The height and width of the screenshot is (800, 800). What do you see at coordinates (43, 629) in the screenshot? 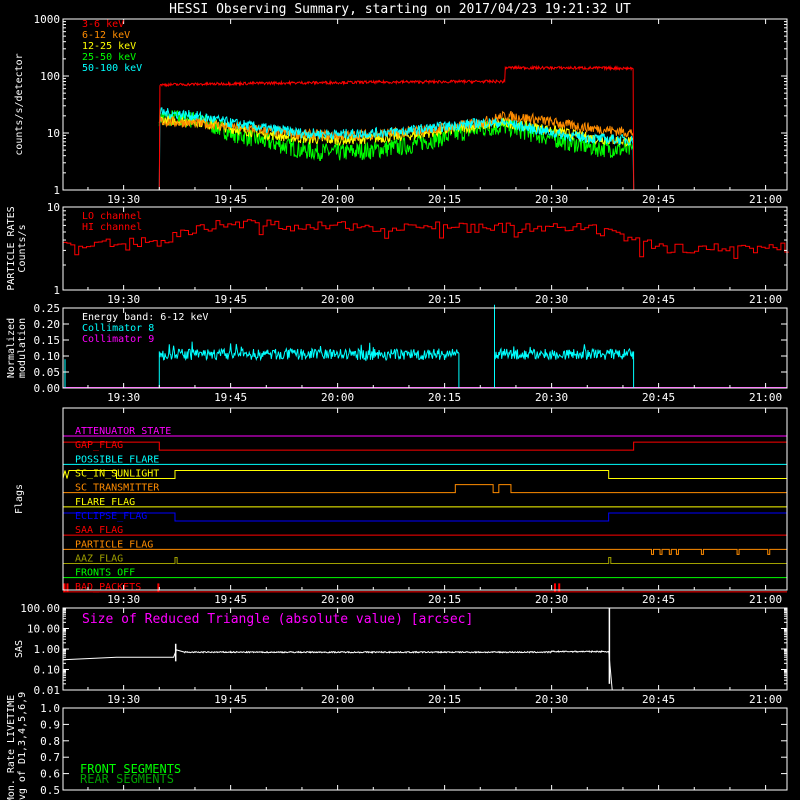
I see `y-tick-label: 10.00` at bounding box center [43, 629].